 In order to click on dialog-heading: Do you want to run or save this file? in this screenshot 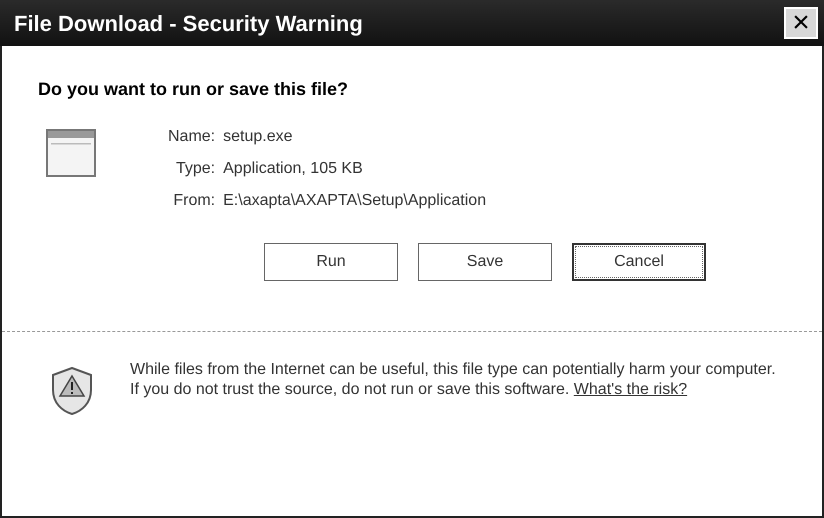, I will do `click(193, 89)`.